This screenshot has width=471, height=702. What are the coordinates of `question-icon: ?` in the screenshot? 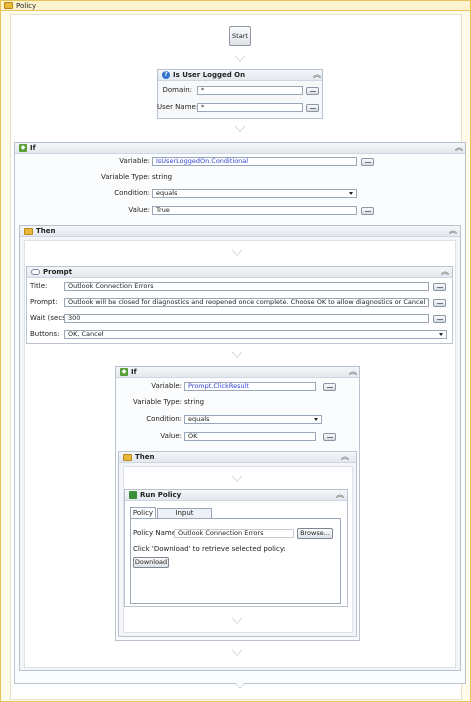 It's located at (166, 75).